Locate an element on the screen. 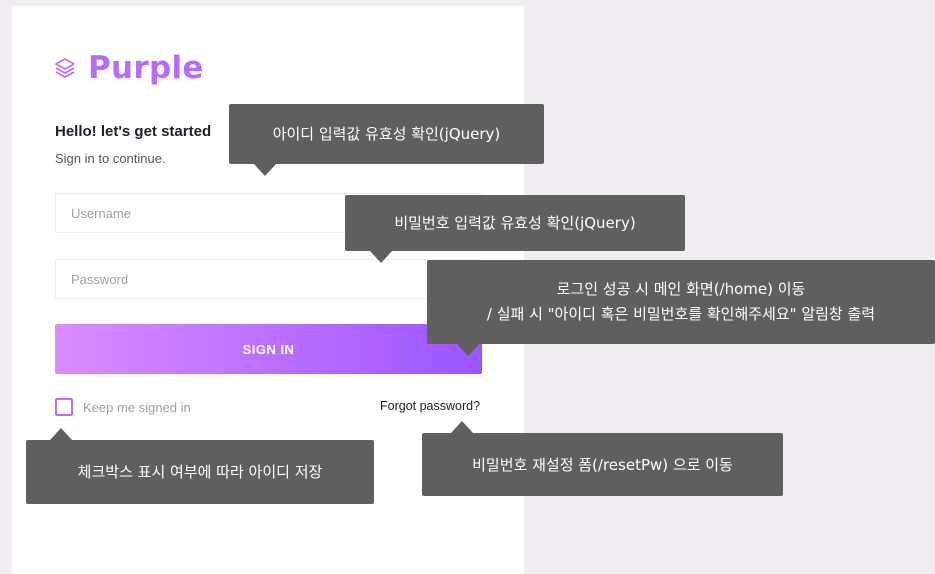  tooltip-text: 비밀번호 입력값 유효성 확인(jQuery) is located at coordinates (515, 223).